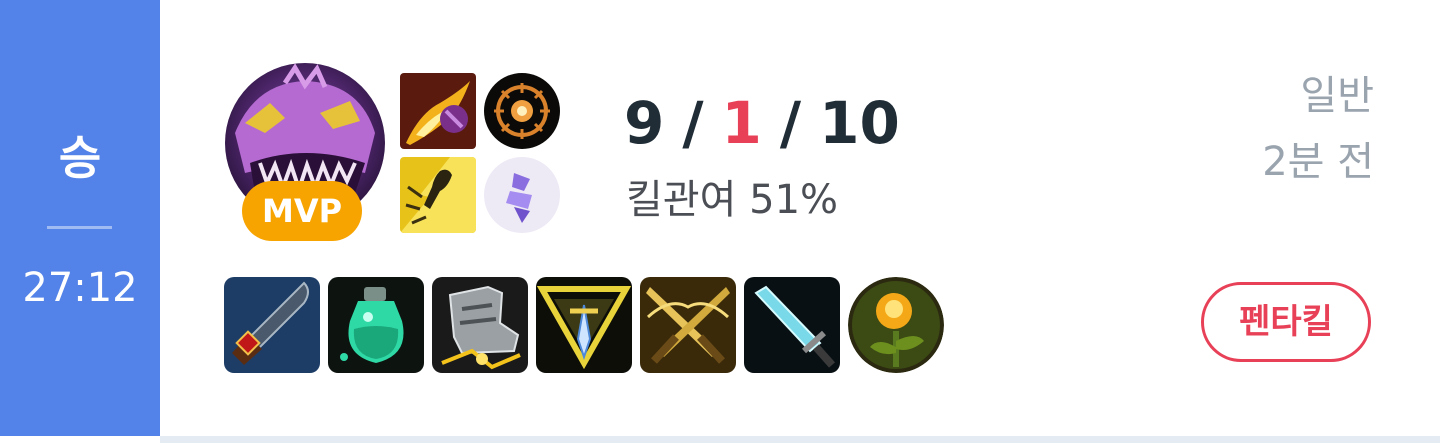 This screenshot has width=1440, height=443. Describe the element at coordinates (80, 158) in the screenshot. I see `result-label: 승` at that location.